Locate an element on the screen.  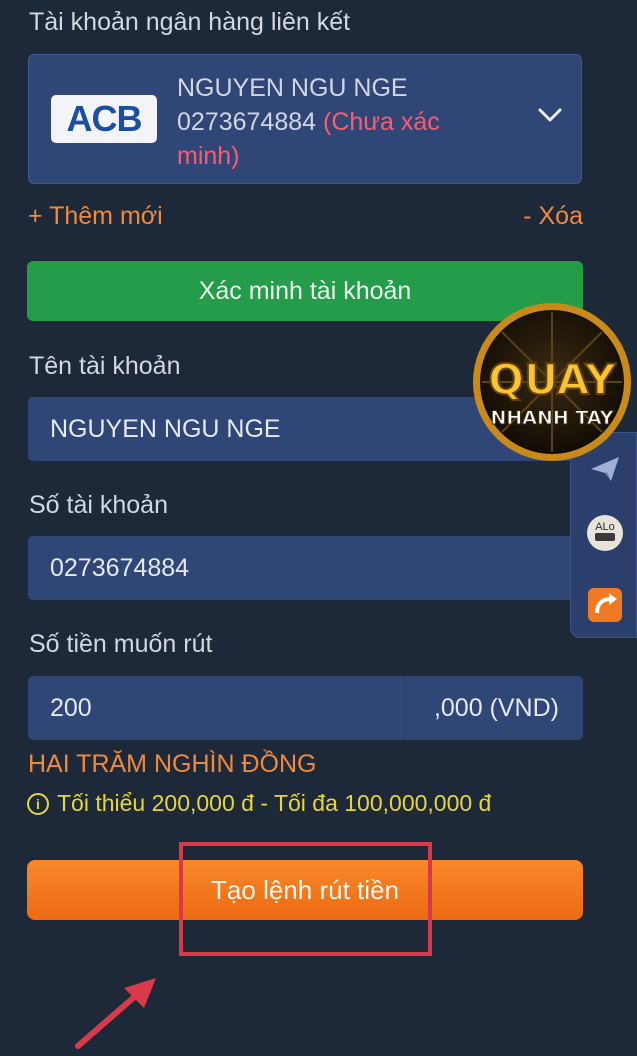
amount-input: 200 is located at coordinates (71, 708).